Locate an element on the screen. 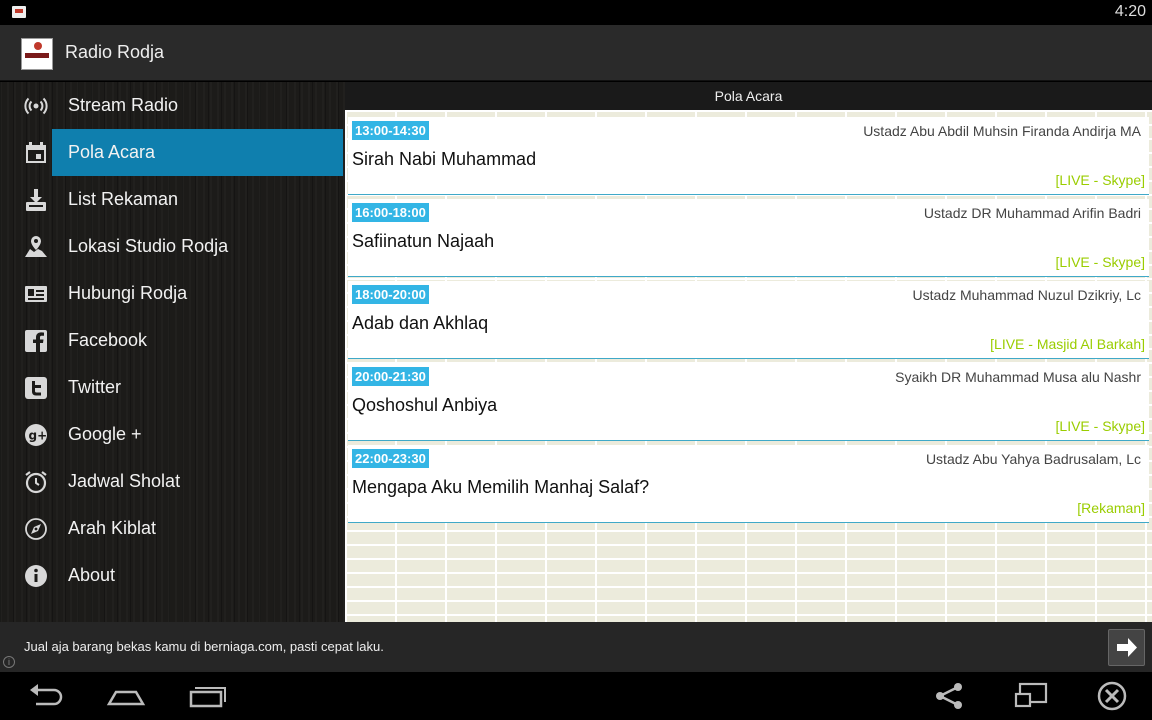 The image size is (1152, 720). map-icon is located at coordinates (36, 247).